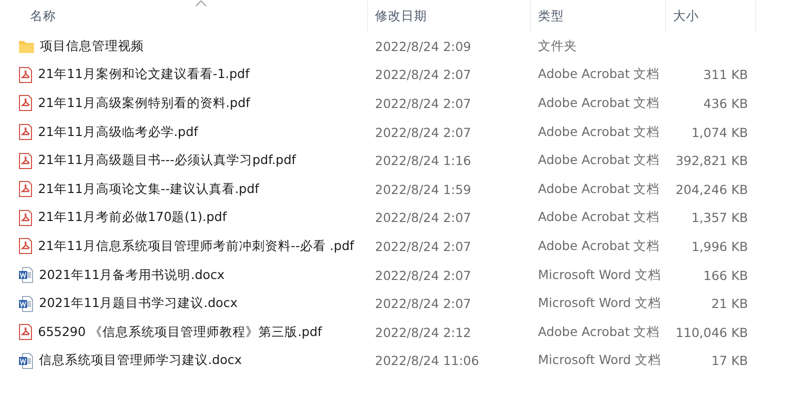 The image size is (800, 419). I want to click on file-size: 1,996 KB, so click(719, 246).